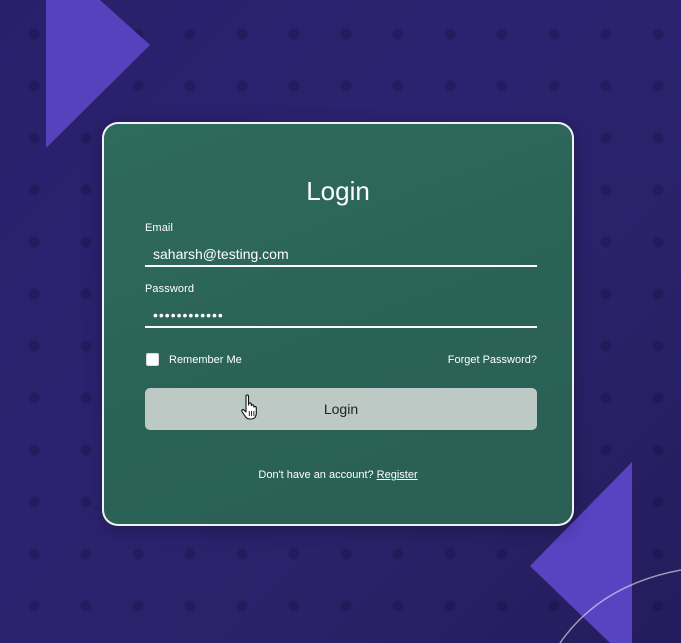  I want to click on email-field-group: Email, so click(341, 244).